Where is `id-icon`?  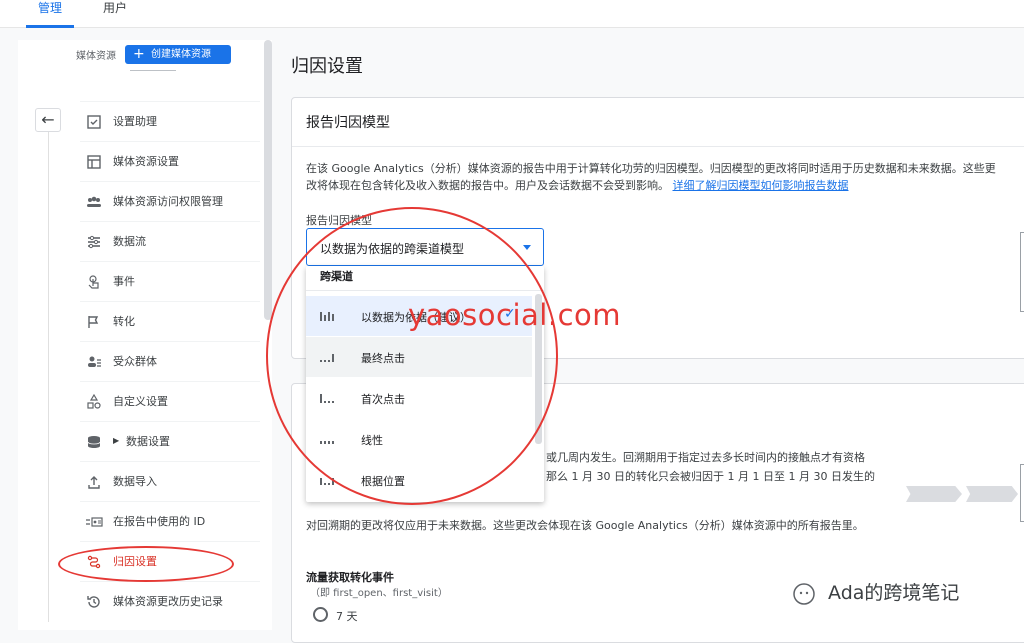
id-icon is located at coordinates (94, 523).